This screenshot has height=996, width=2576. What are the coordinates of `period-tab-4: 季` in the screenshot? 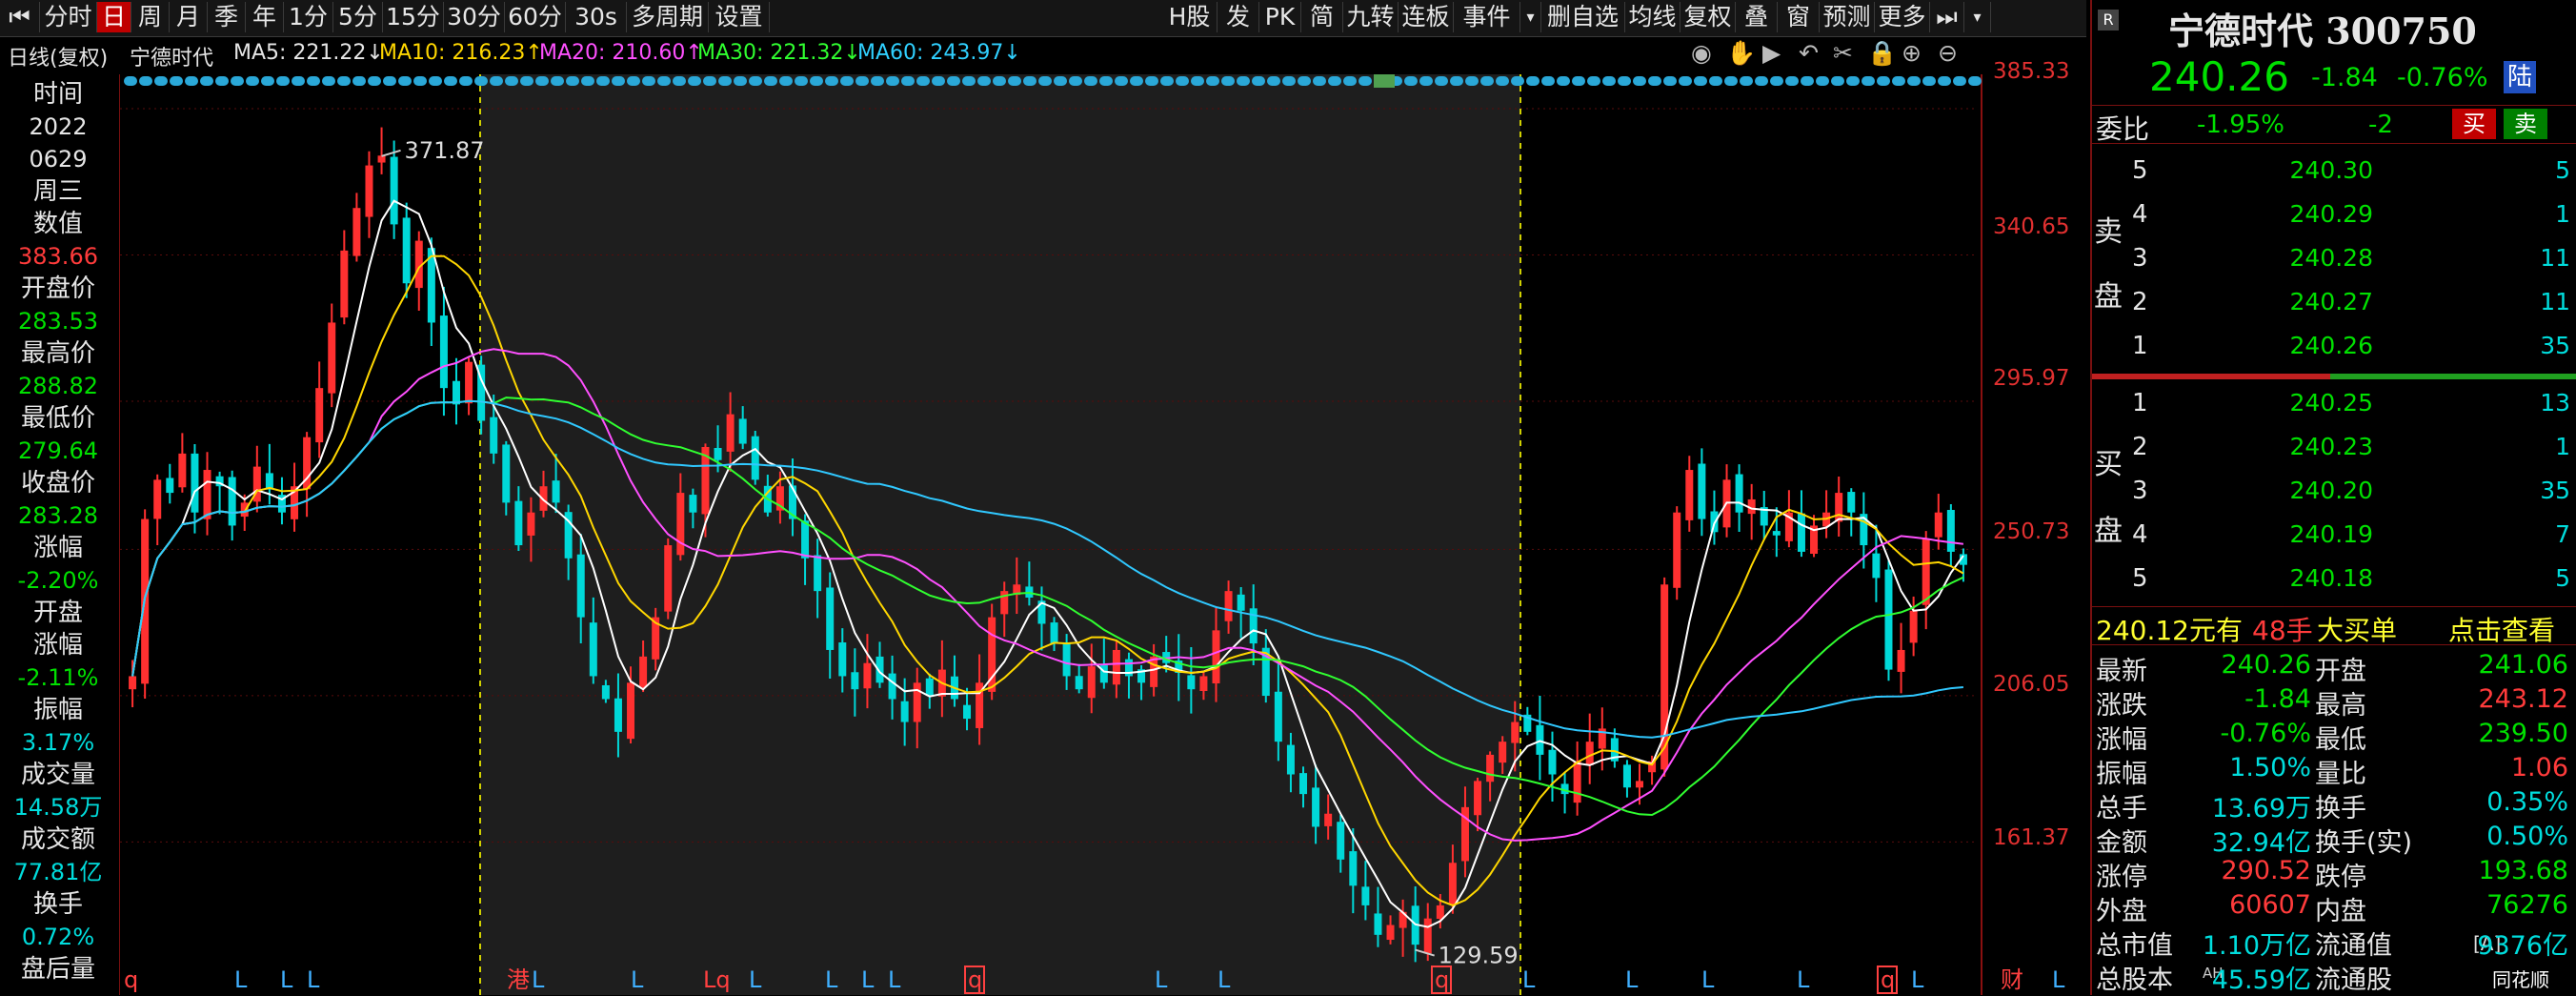 It's located at (227, 17).